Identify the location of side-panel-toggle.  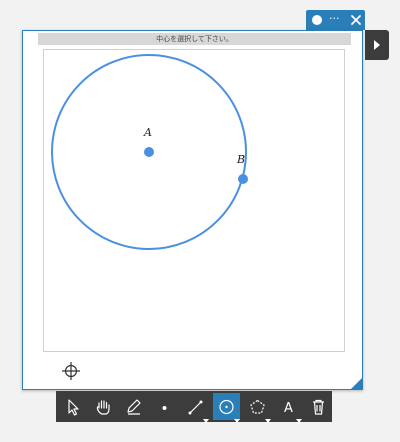
(377, 45).